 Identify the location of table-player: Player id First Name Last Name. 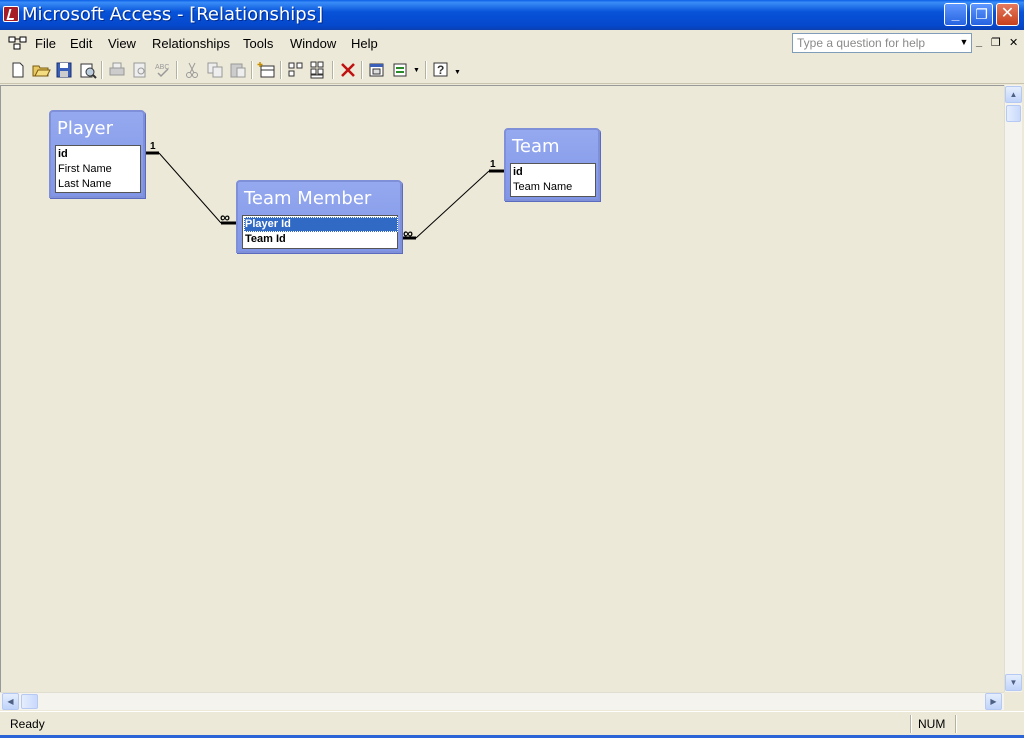
(97, 154).